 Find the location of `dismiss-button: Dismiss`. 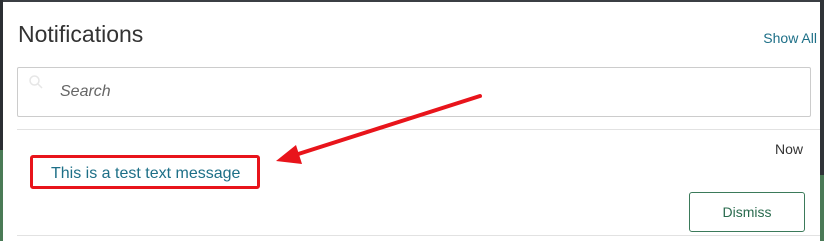

dismiss-button: Dismiss is located at coordinates (747, 212).